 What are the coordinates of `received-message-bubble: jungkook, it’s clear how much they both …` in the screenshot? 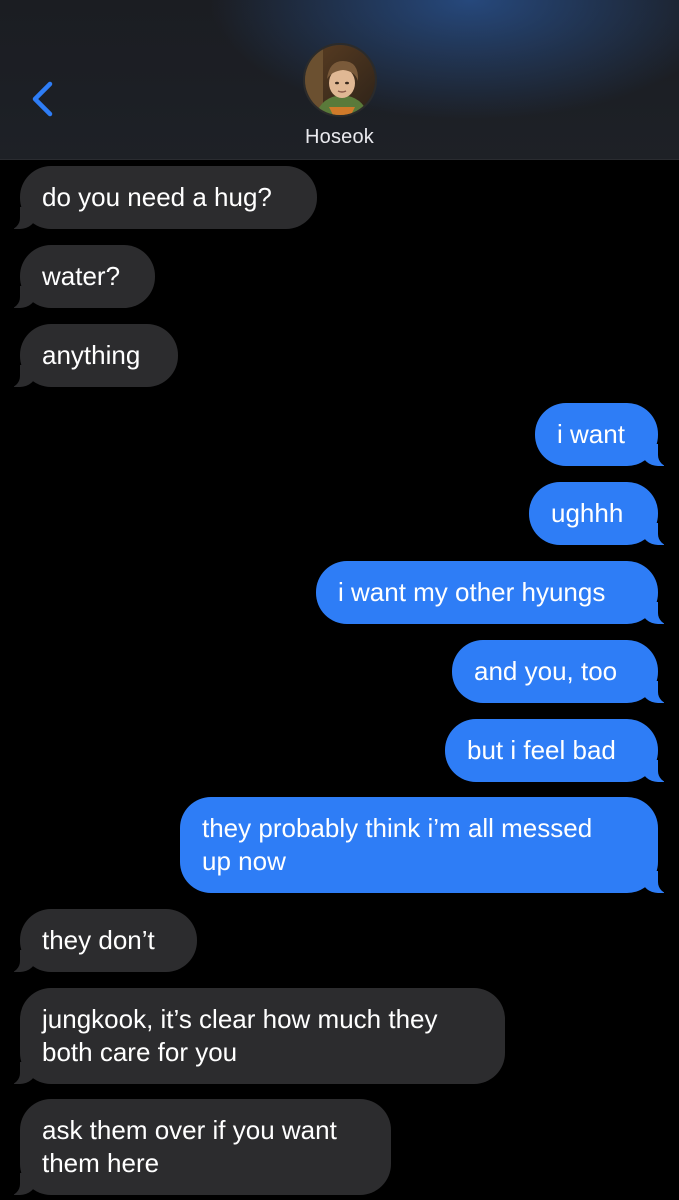 It's located at (255, 1036).